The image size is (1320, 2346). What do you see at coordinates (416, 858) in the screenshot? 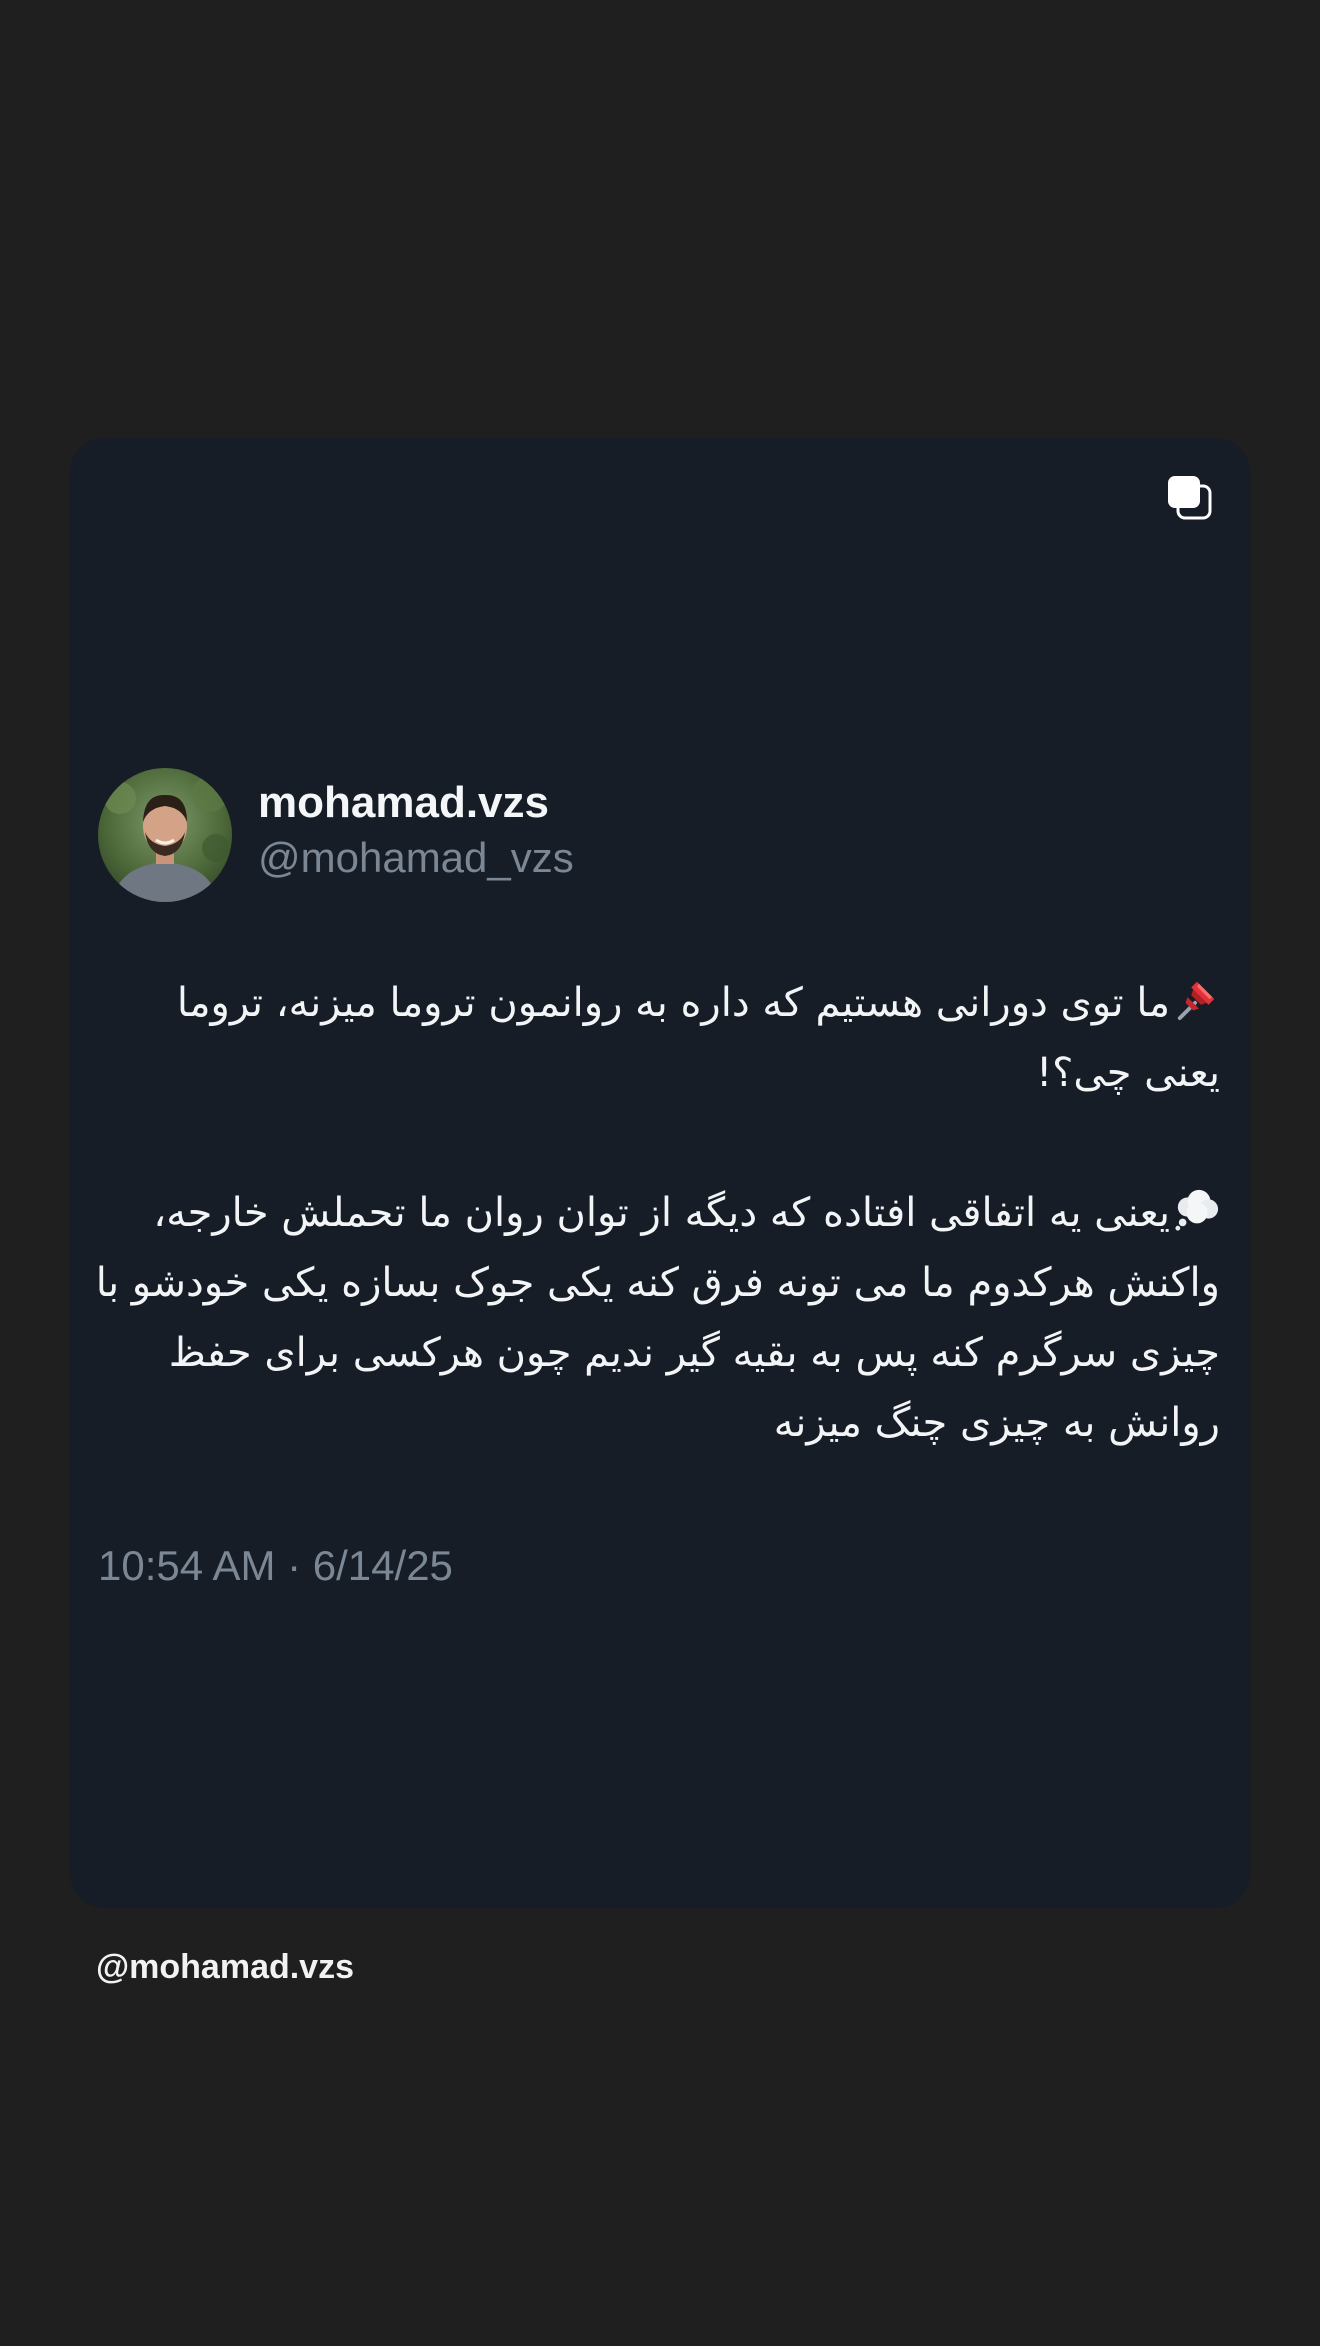
I see `user-handle: @mohamad_vzs` at bounding box center [416, 858].